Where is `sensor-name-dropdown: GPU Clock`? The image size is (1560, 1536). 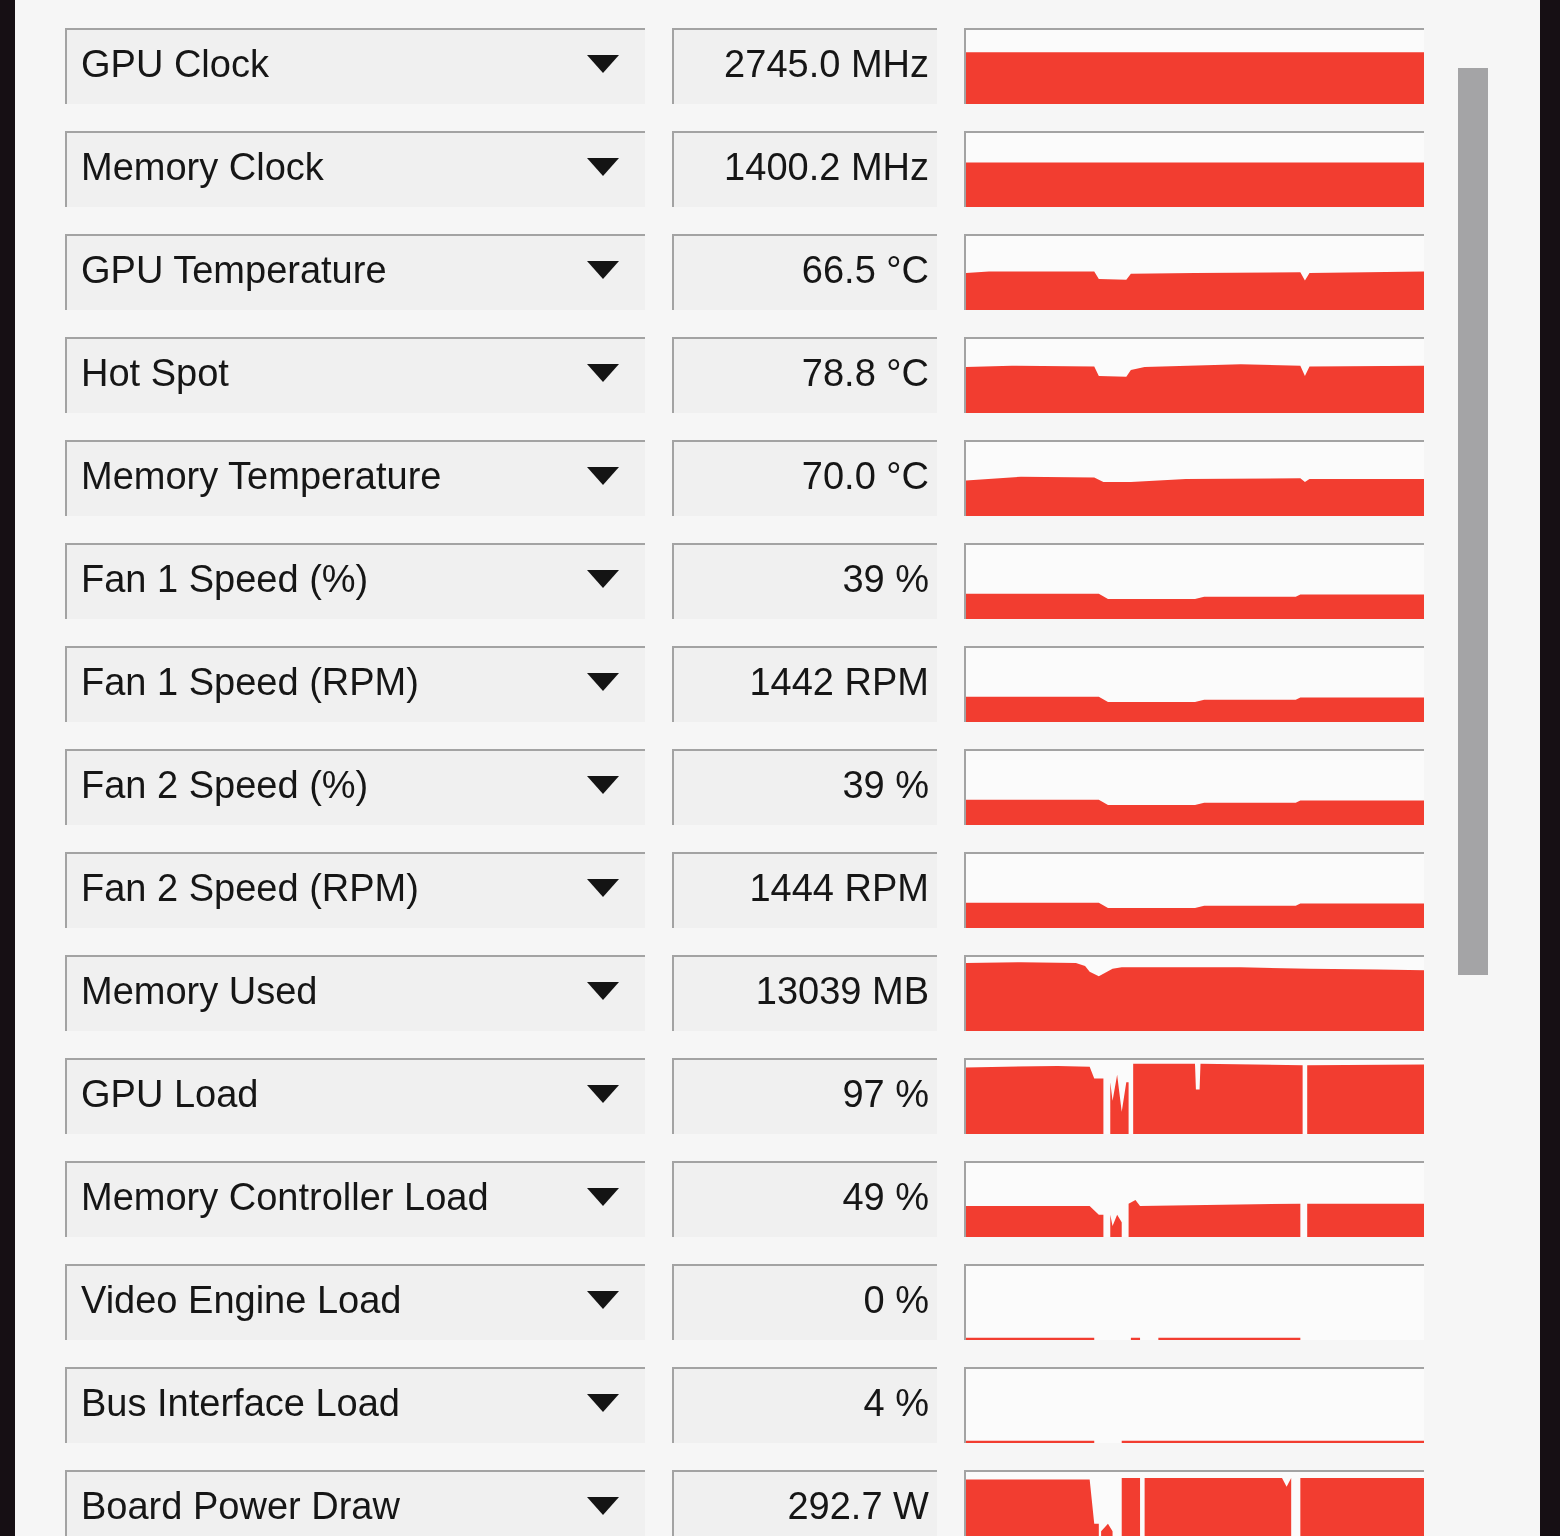
sensor-name-dropdown: GPU Clock is located at coordinates (355, 66).